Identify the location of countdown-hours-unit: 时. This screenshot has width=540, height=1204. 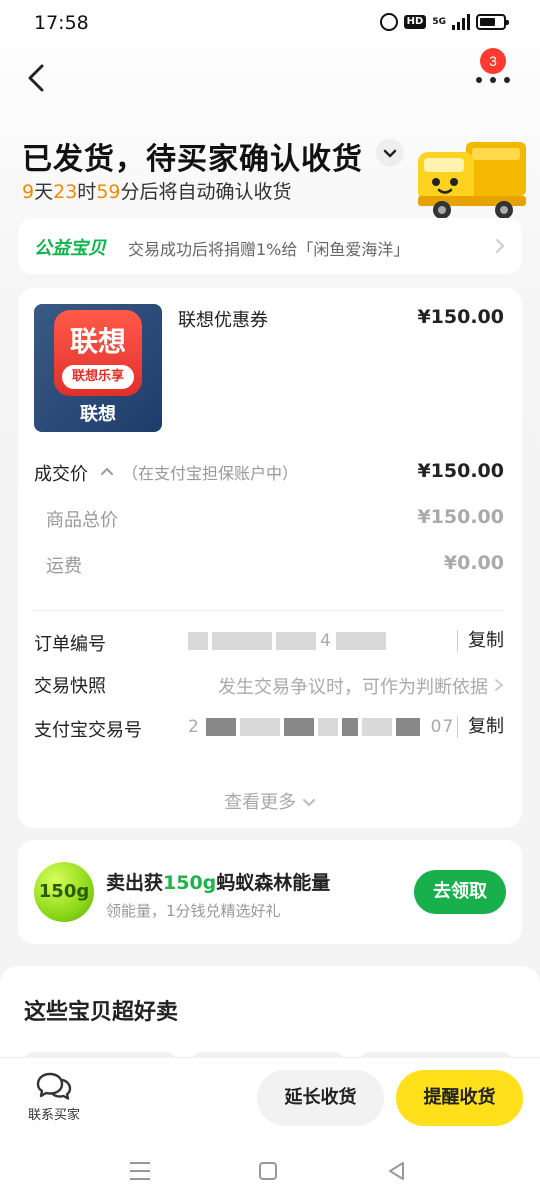
(87, 192).